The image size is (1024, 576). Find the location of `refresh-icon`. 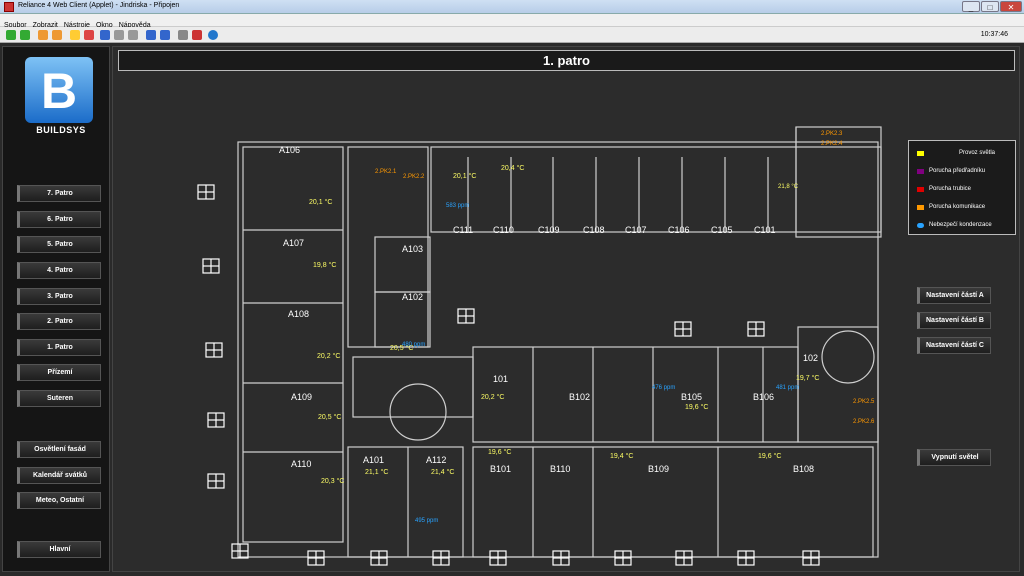

refresh-icon is located at coordinates (75, 35).